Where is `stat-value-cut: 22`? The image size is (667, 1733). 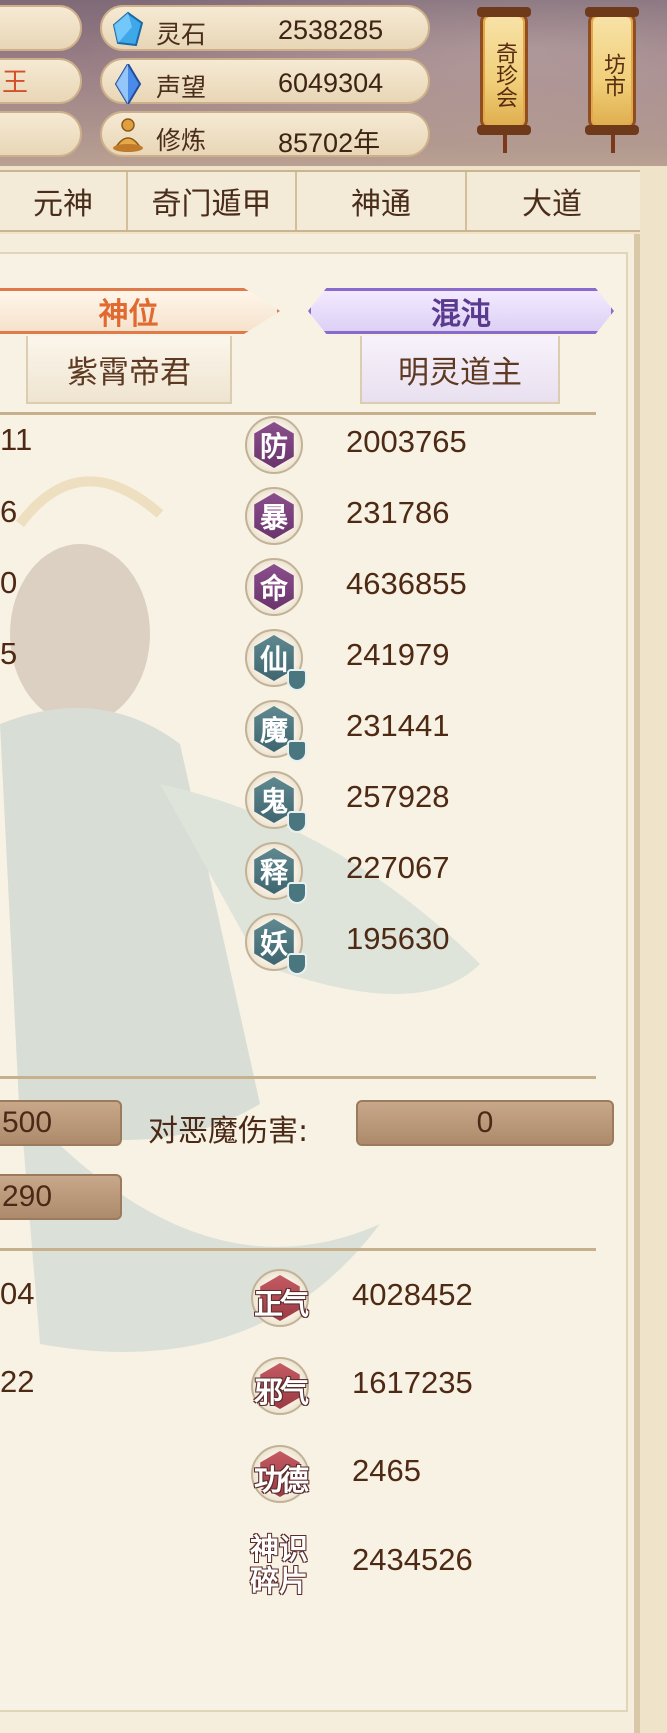 stat-value-cut: 22 is located at coordinates (17, 1381).